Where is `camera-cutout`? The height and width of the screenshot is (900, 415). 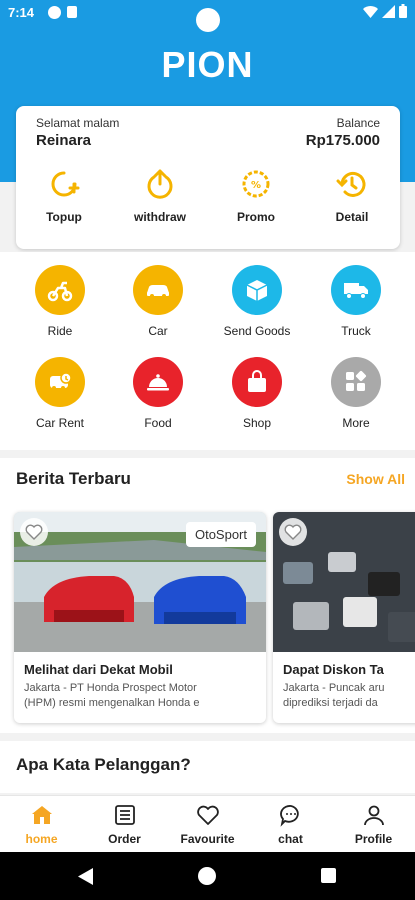 camera-cutout is located at coordinates (208, 20).